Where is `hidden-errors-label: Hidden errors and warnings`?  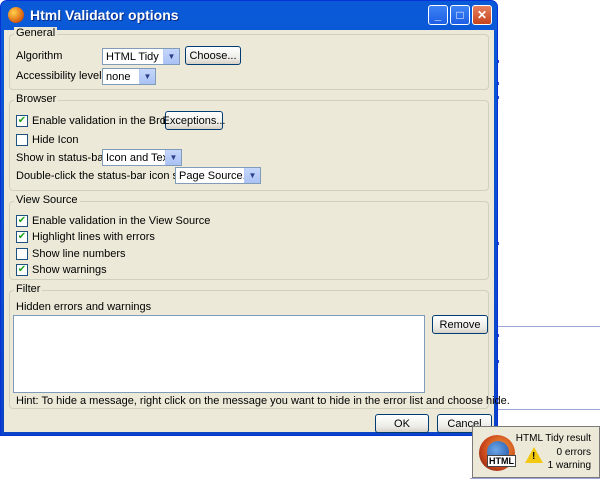 hidden-errors-label: Hidden errors and warnings is located at coordinates (84, 307).